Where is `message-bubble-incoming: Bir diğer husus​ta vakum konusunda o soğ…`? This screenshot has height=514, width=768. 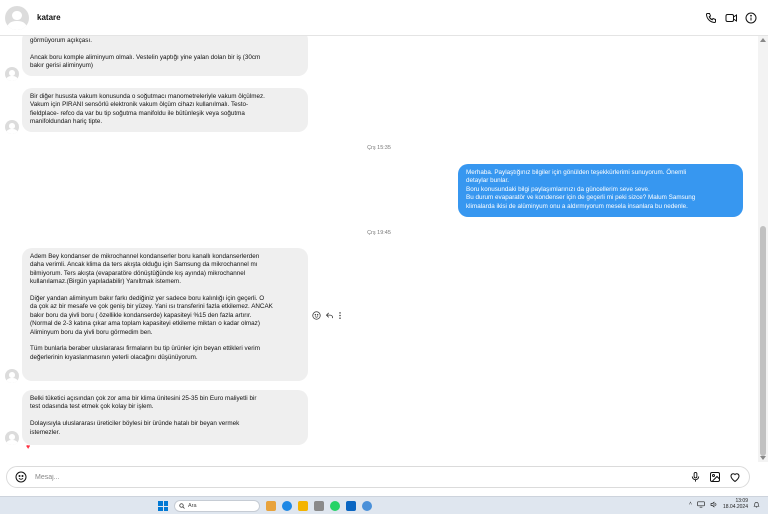 message-bubble-incoming: Bir diğer husus​ta vakum konusunda o soğ… is located at coordinates (165, 110).